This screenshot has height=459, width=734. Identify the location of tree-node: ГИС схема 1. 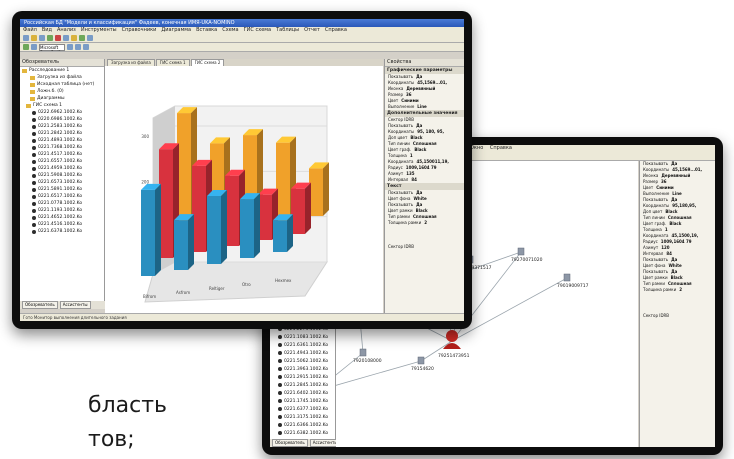
(62, 105).